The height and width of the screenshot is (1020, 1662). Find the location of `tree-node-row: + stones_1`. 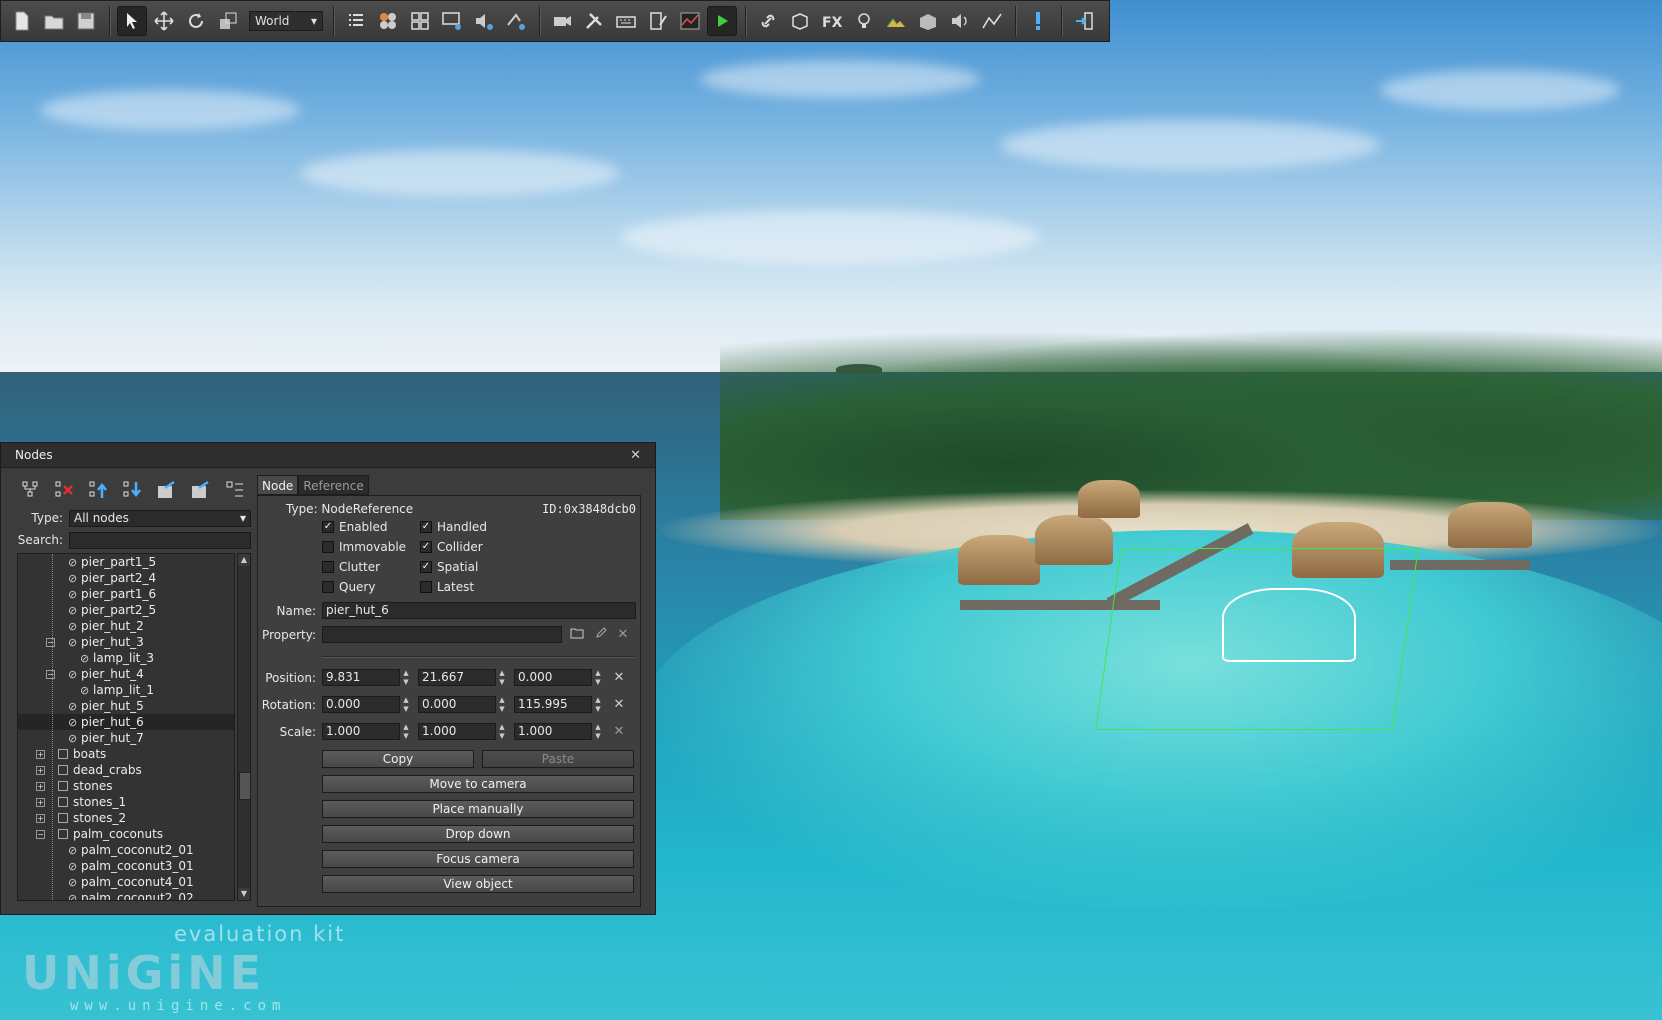

tree-node-row: + stones_1 is located at coordinates (126, 802).